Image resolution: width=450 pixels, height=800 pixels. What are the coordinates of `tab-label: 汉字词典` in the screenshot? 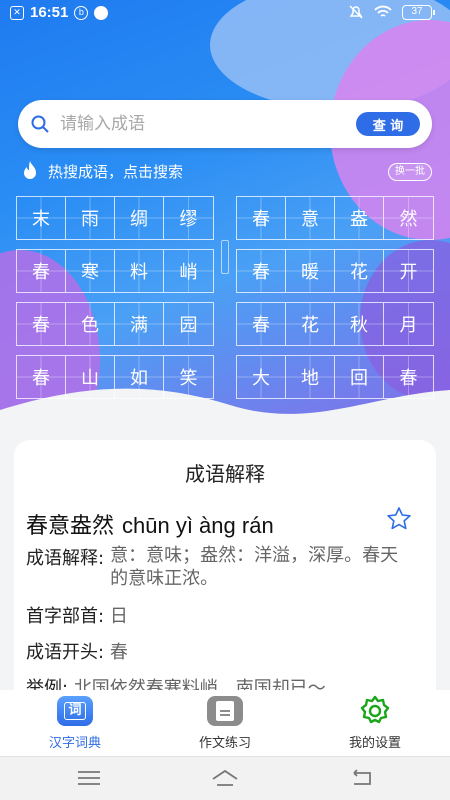 It's located at (74, 743).